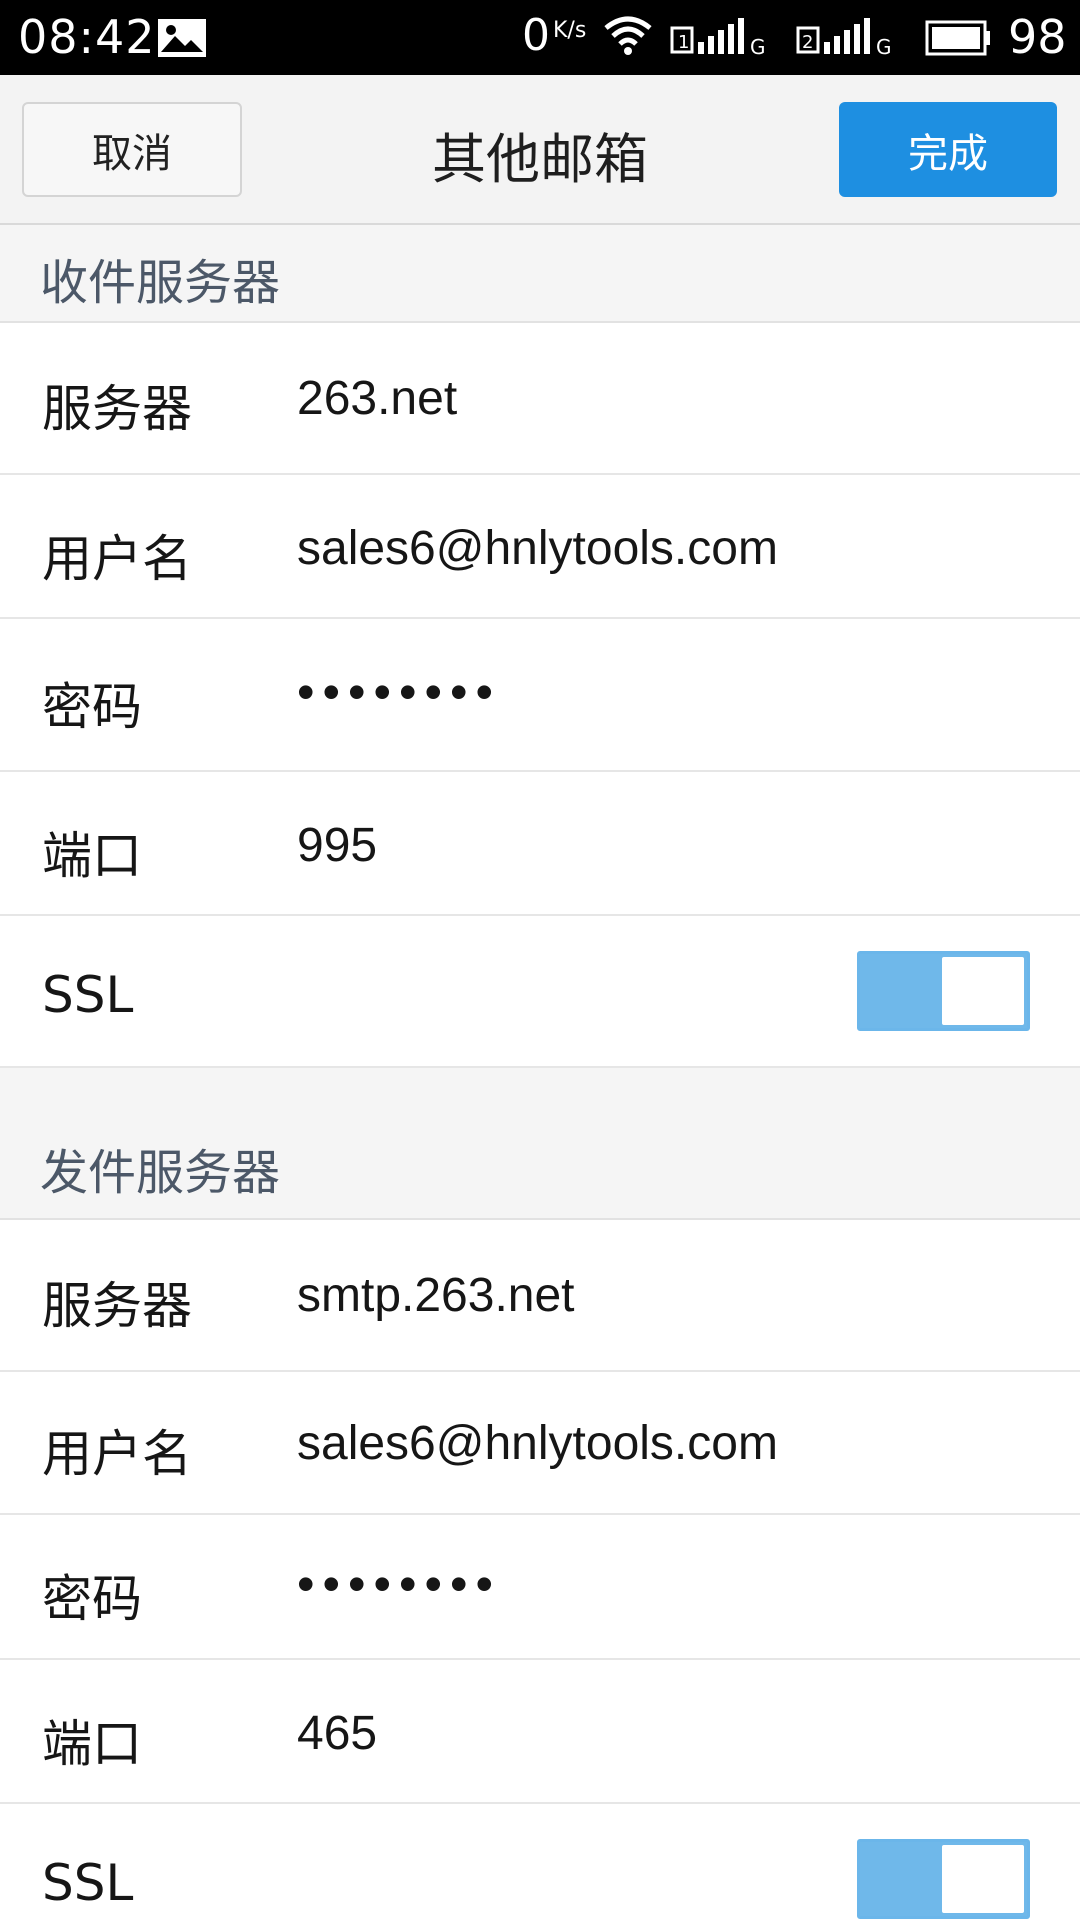 The image size is (1080, 1920). Describe the element at coordinates (337, 1733) in the screenshot. I see `outgoing-port-field: 465` at that location.